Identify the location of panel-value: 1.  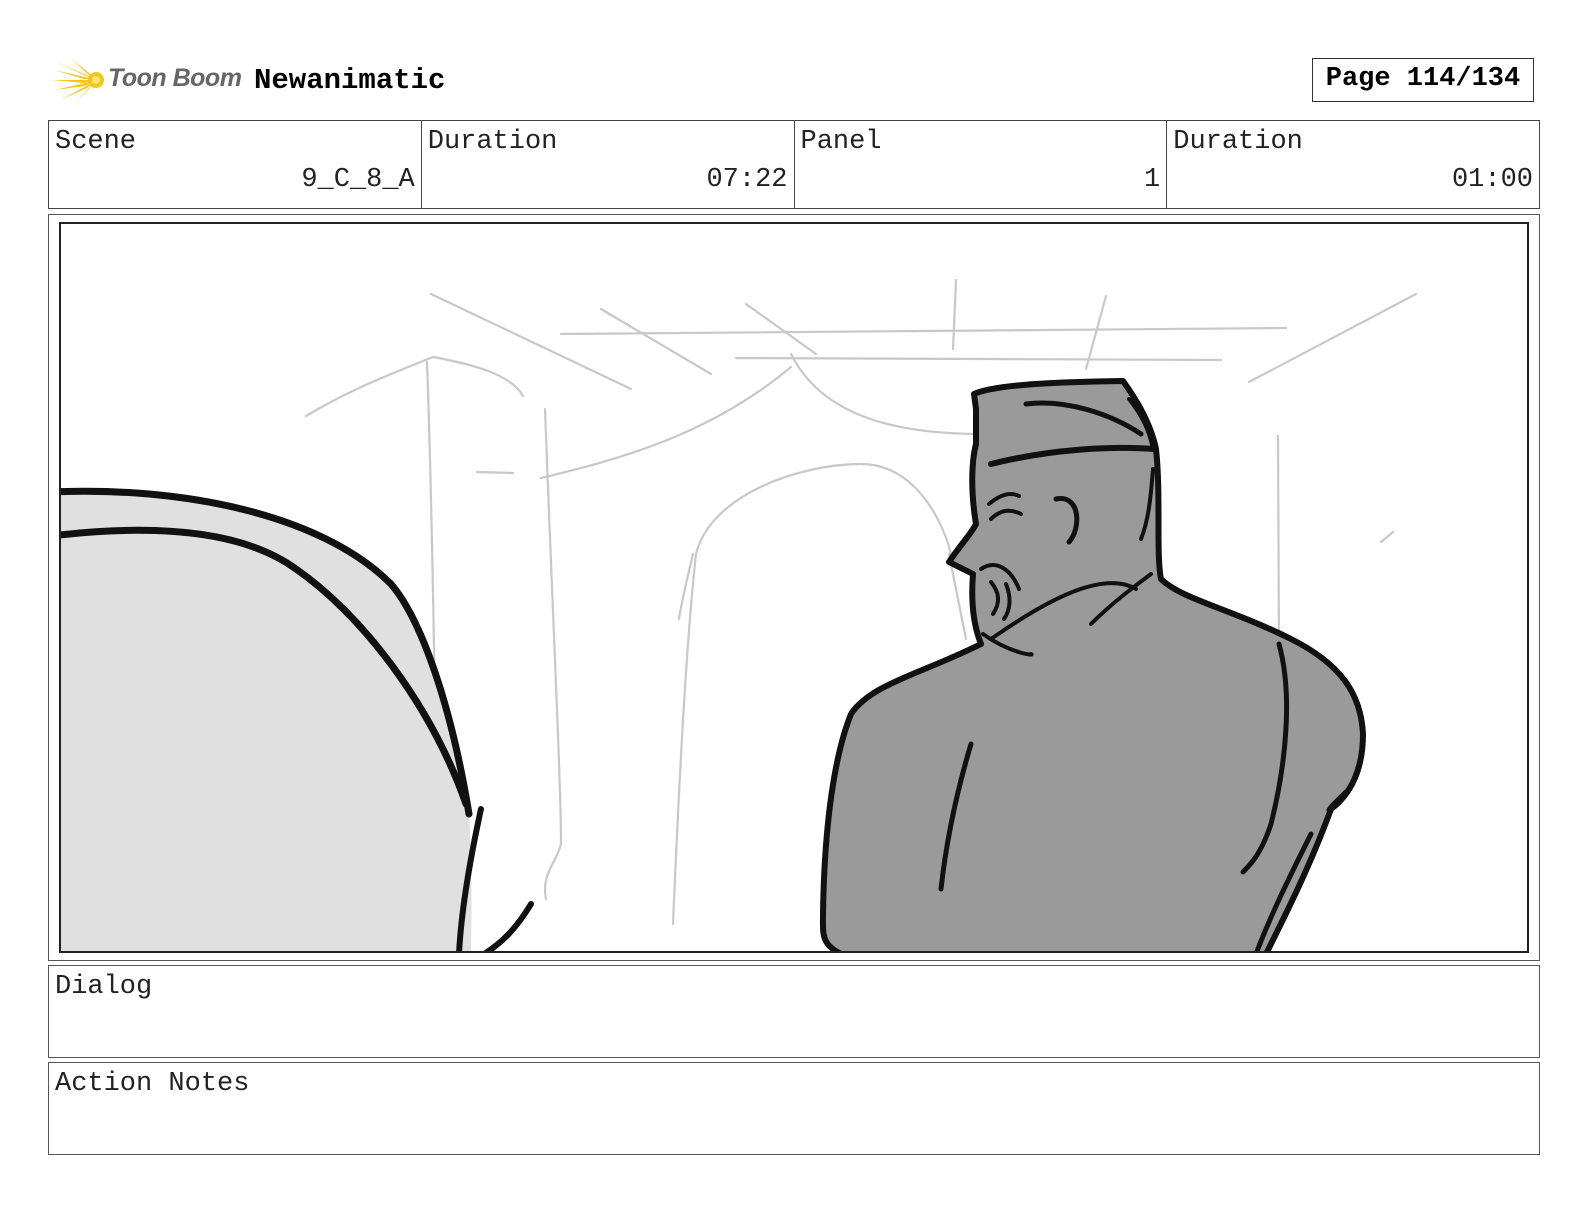
(1152, 180).